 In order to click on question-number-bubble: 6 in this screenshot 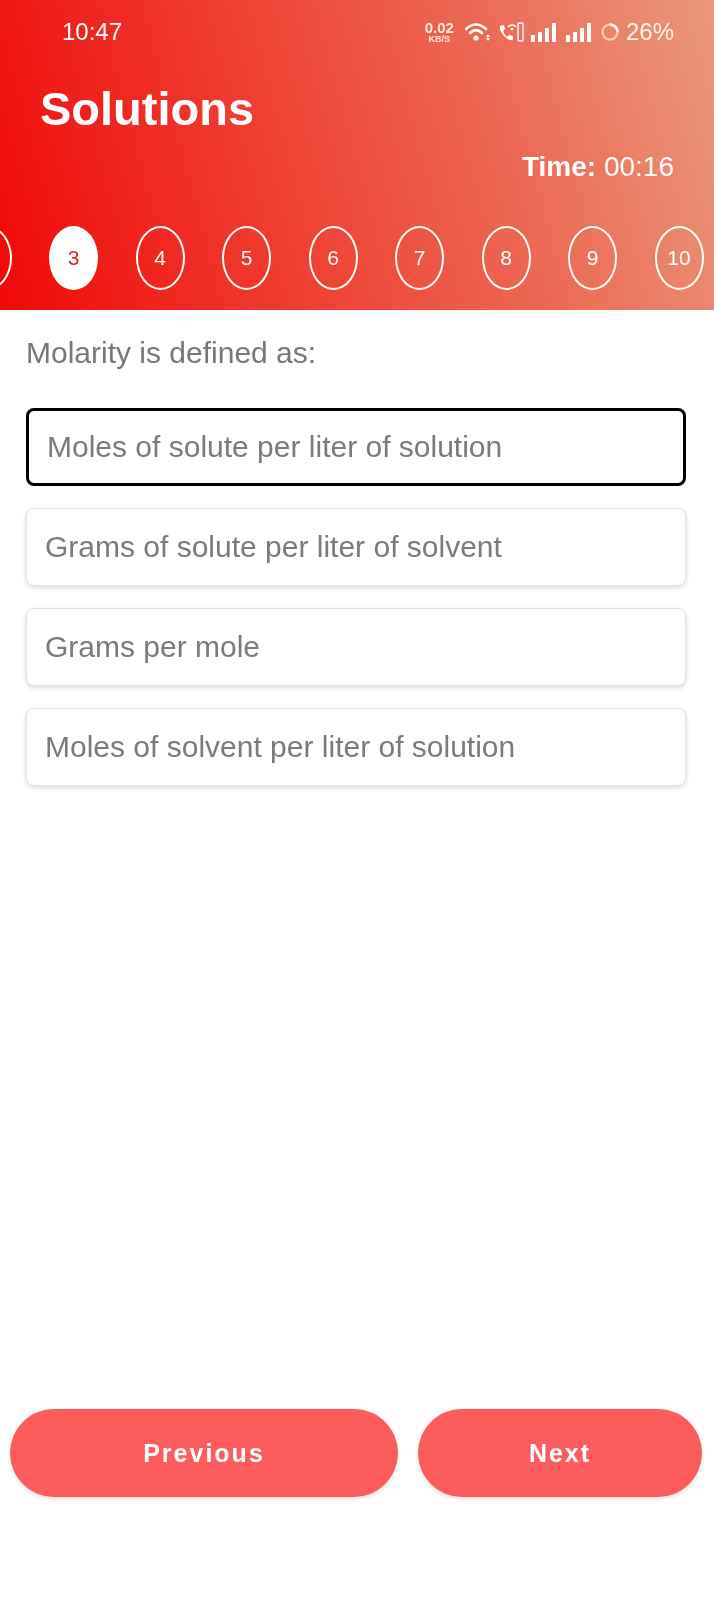, I will do `click(333, 258)`.